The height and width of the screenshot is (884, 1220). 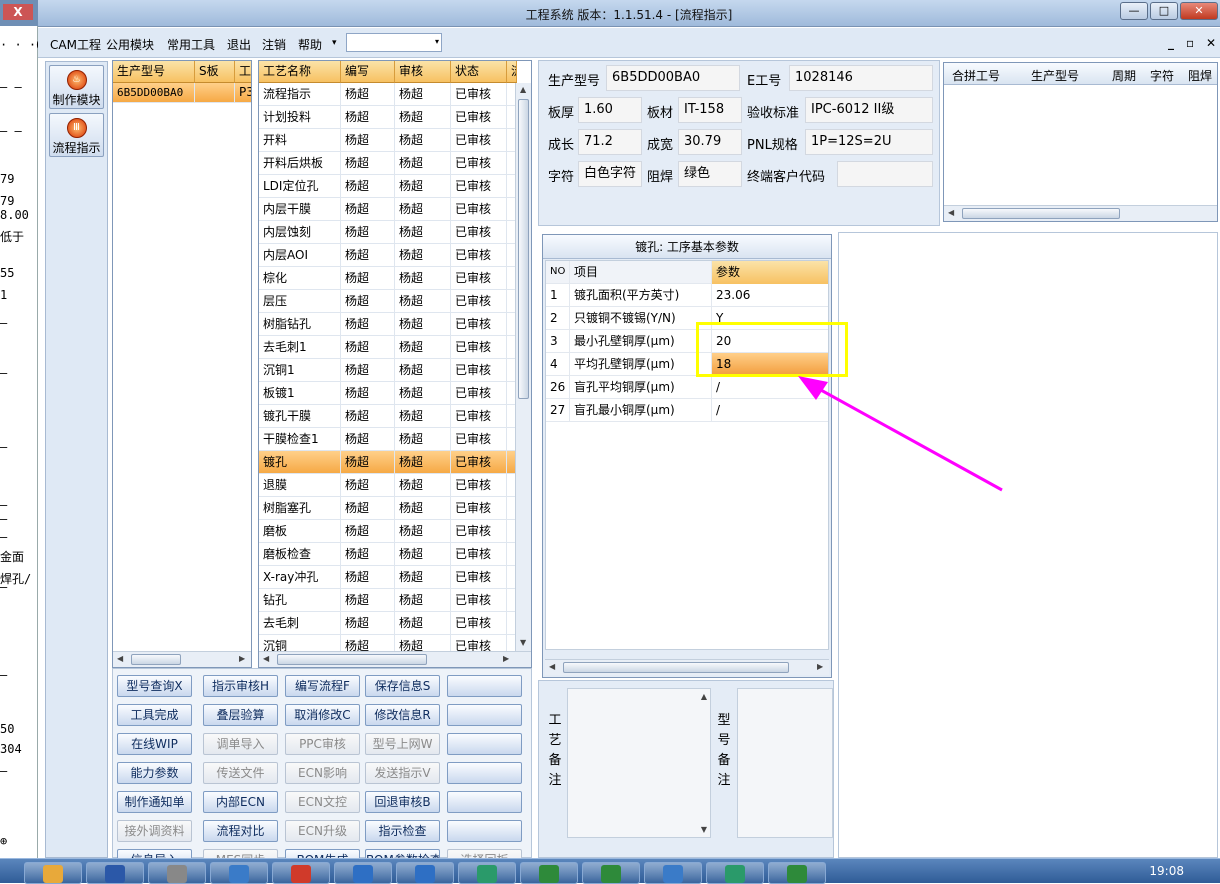 What do you see at coordinates (387, 577) in the screenshot?
I see `table-row: X-ray冲孔 杨超 杨超 已审核` at bounding box center [387, 577].